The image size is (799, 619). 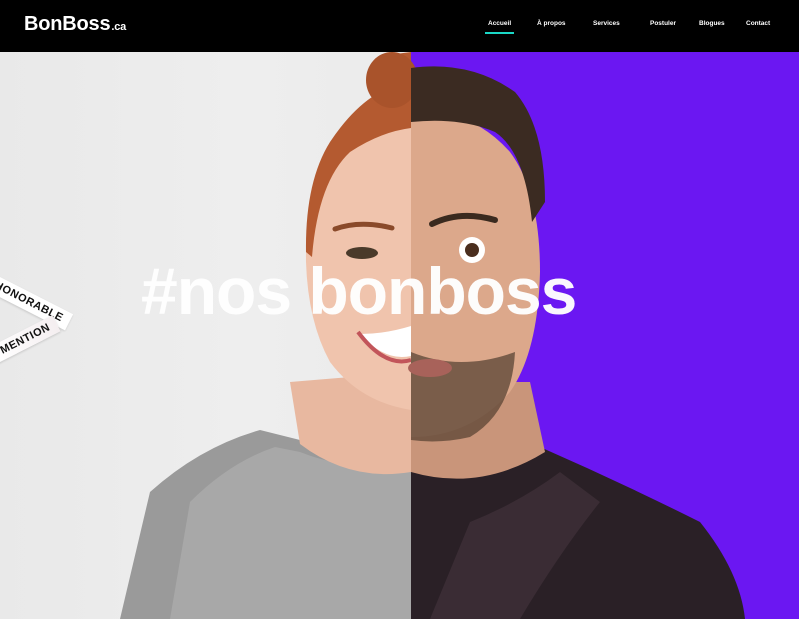 I want to click on nav-item-services: Services, so click(x=606, y=23).